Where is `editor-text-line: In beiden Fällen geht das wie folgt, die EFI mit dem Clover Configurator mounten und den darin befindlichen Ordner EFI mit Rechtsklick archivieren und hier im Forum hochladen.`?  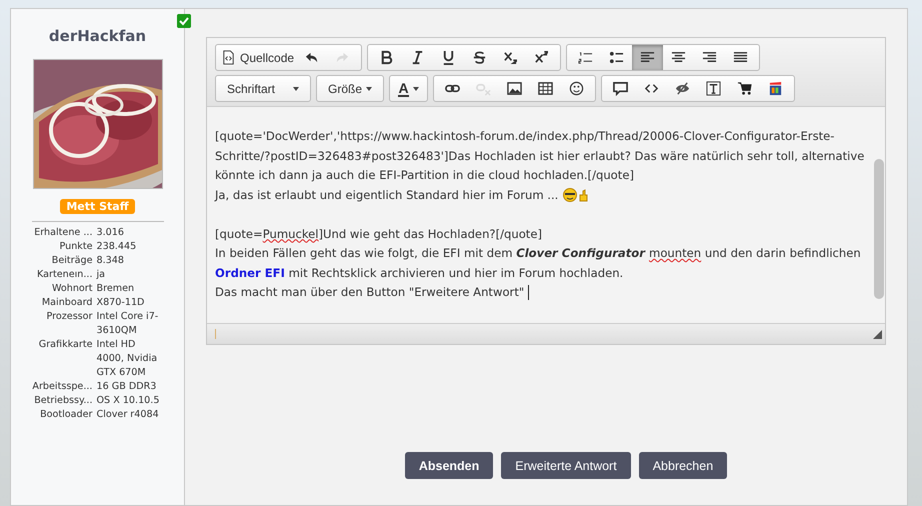 editor-text-line: In beiden Fällen geht das wie folgt, die EFI mit dem Clover Configurator mounten und den darin befindlichen Ordner EFI mit Rechtsklick archivieren und hier im Forum hochladen. is located at coordinates (538, 263).